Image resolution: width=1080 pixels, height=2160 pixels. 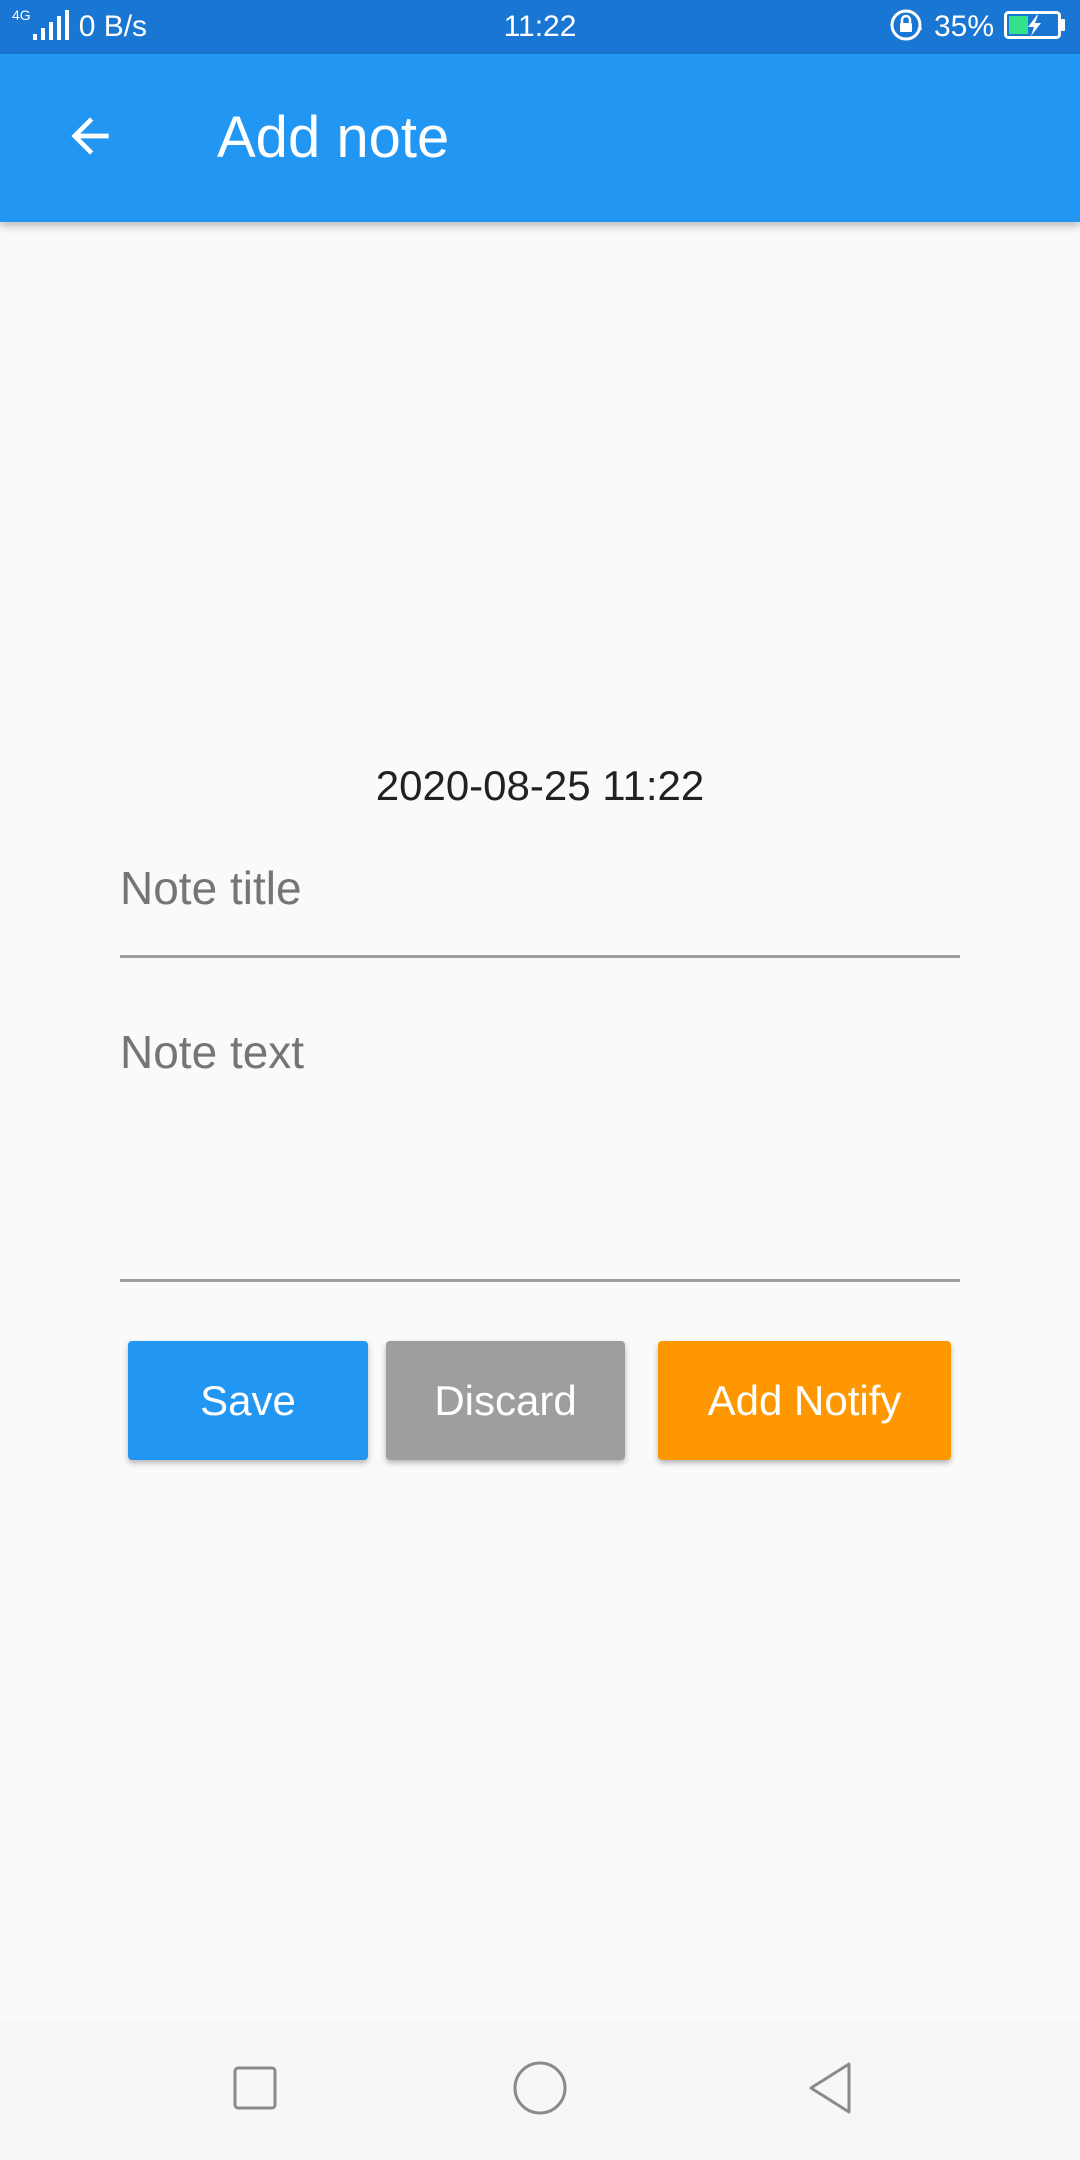 I want to click on back-button, so click(x=90, y=138).